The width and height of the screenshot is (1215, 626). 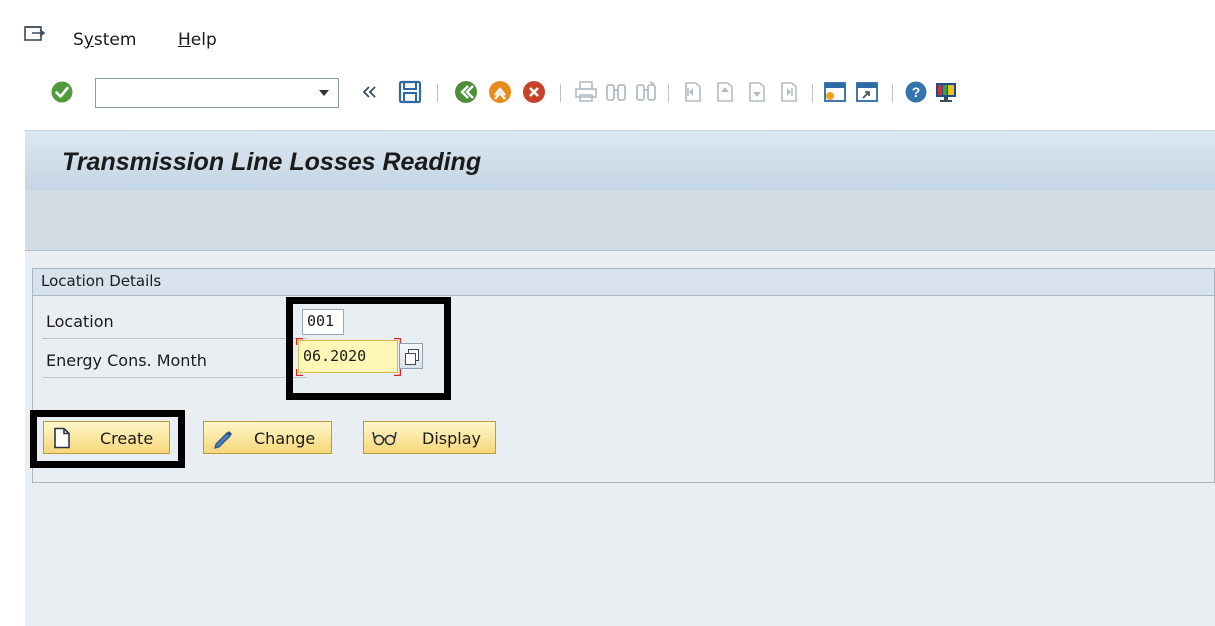 What do you see at coordinates (623, 282) in the screenshot?
I see `group-header: Location Details` at bounding box center [623, 282].